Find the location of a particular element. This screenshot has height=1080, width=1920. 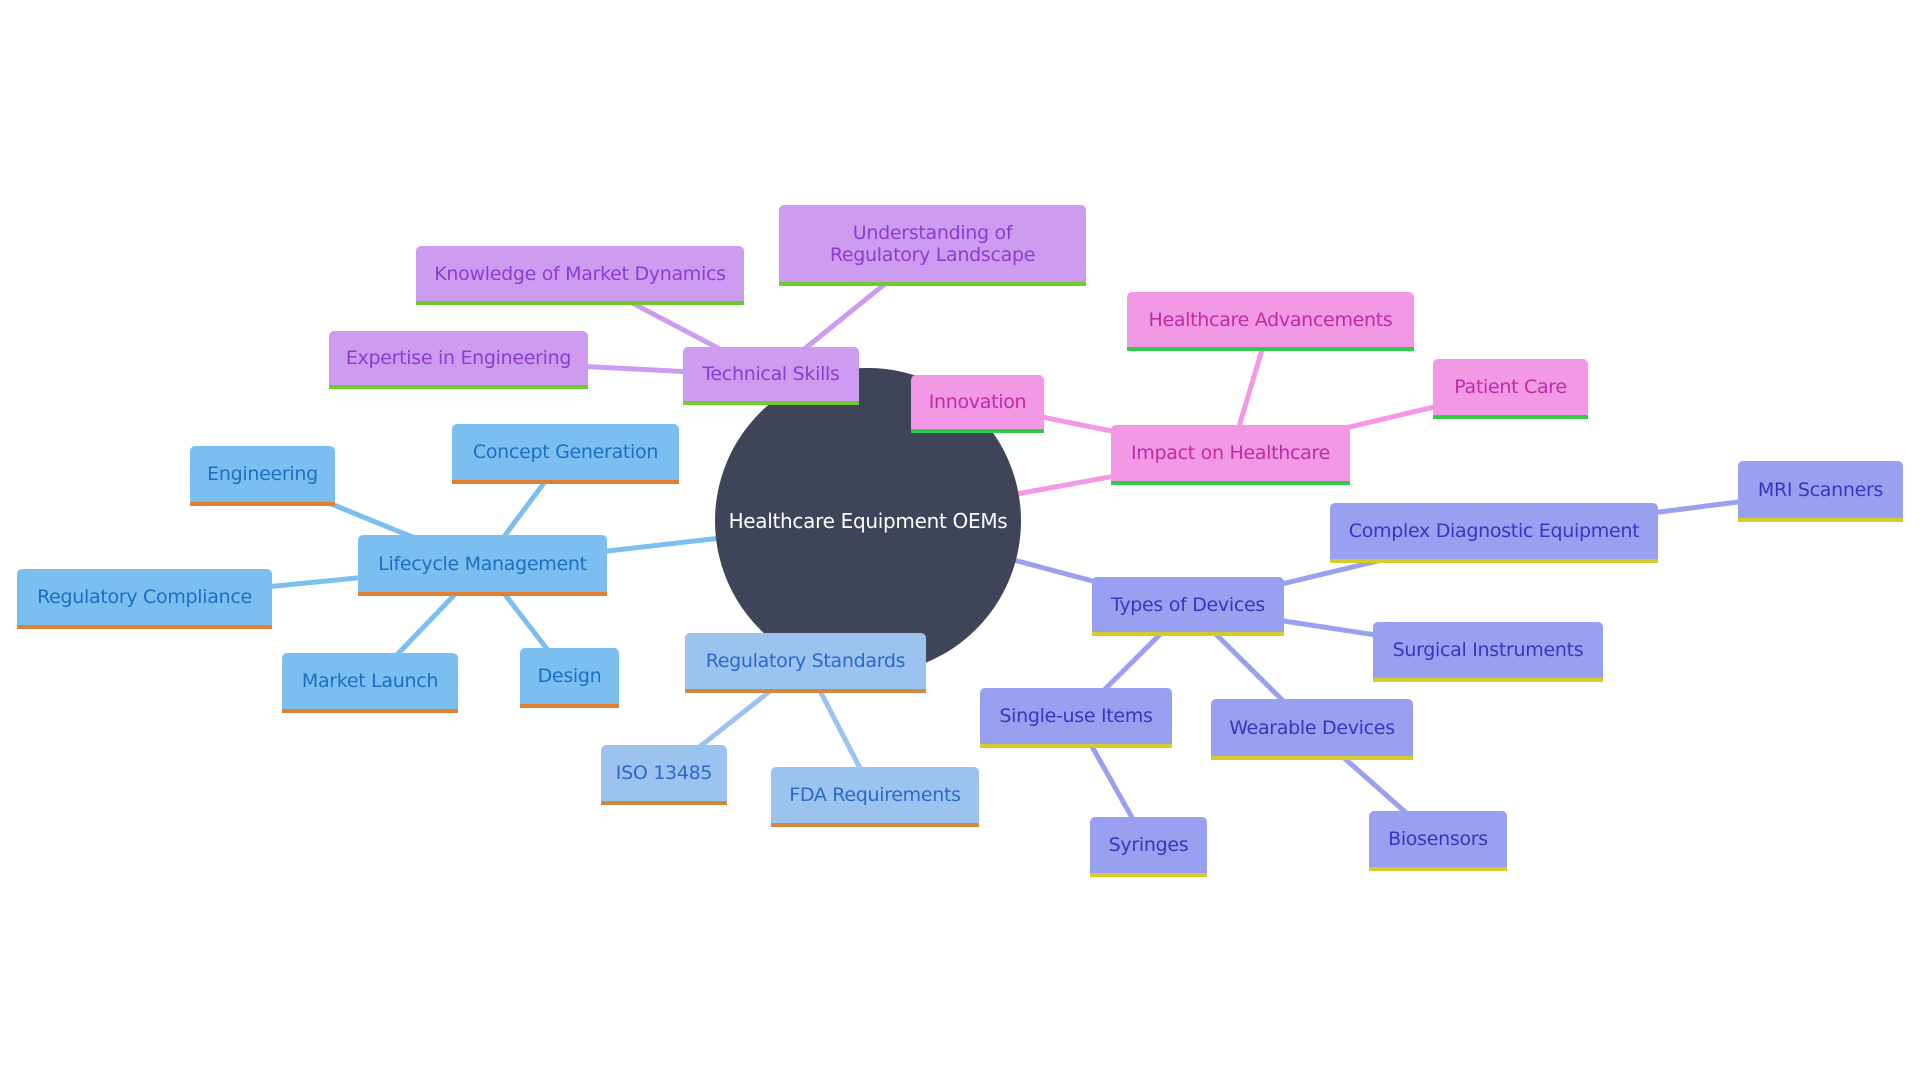

node-label: MRI Scanners is located at coordinates (1820, 489).